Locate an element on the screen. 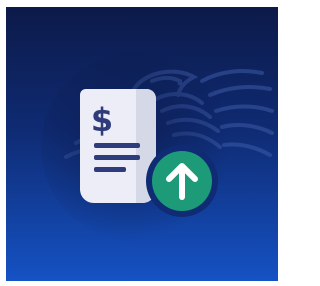 This screenshot has height=286, width=320. dollar-symbol: $ is located at coordinates (102, 120).